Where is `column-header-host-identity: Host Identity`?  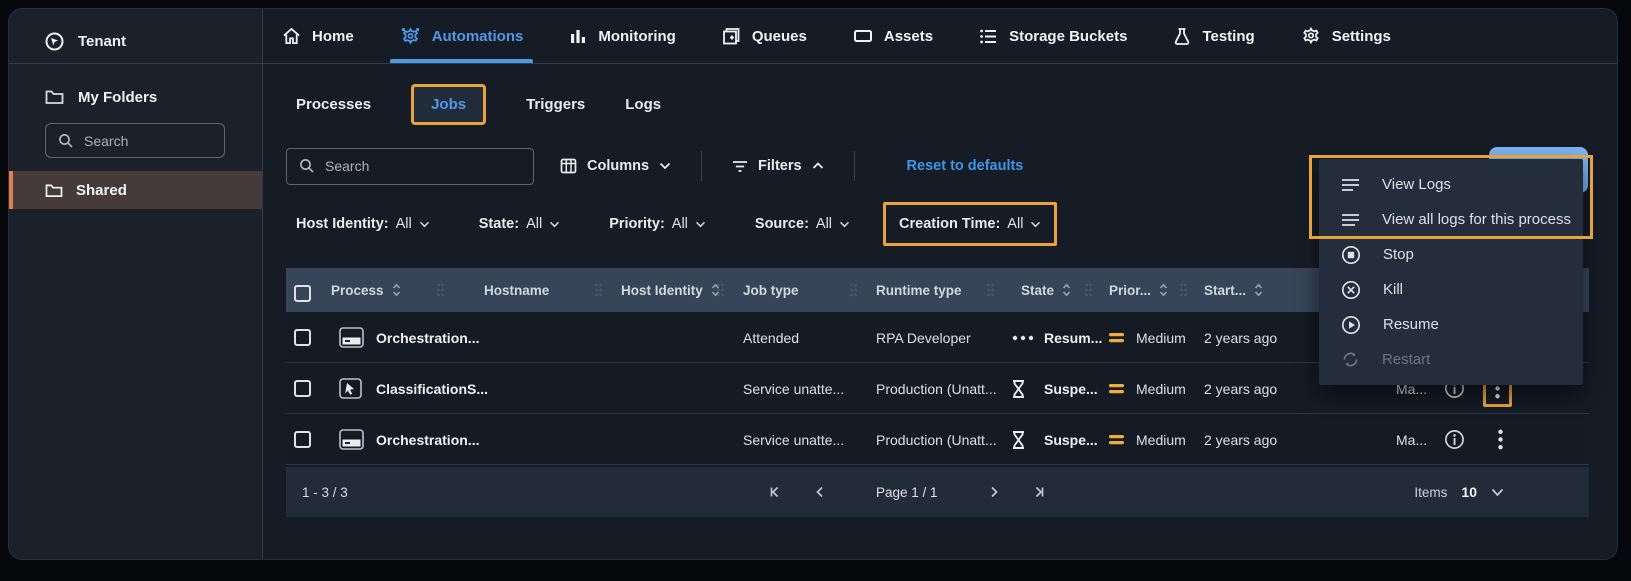
column-header-host-identity: Host Identity is located at coordinates (670, 290).